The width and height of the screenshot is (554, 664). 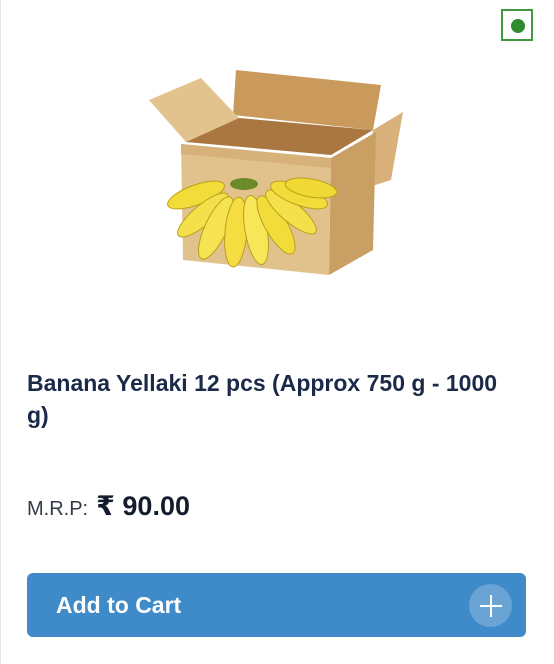 What do you see at coordinates (490, 605) in the screenshot?
I see `plus-icon` at bounding box center [490, 605].